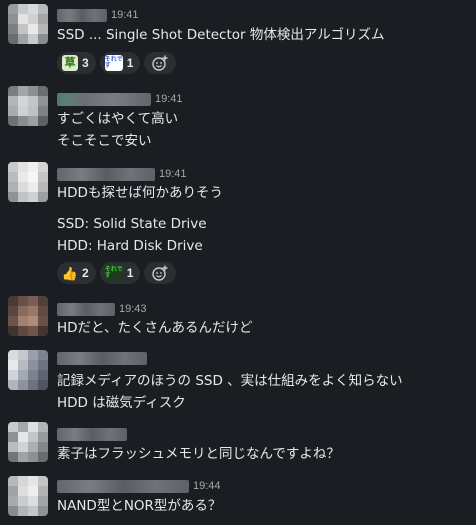  I want to click on timestamp: 19:44, so click(207, 486).